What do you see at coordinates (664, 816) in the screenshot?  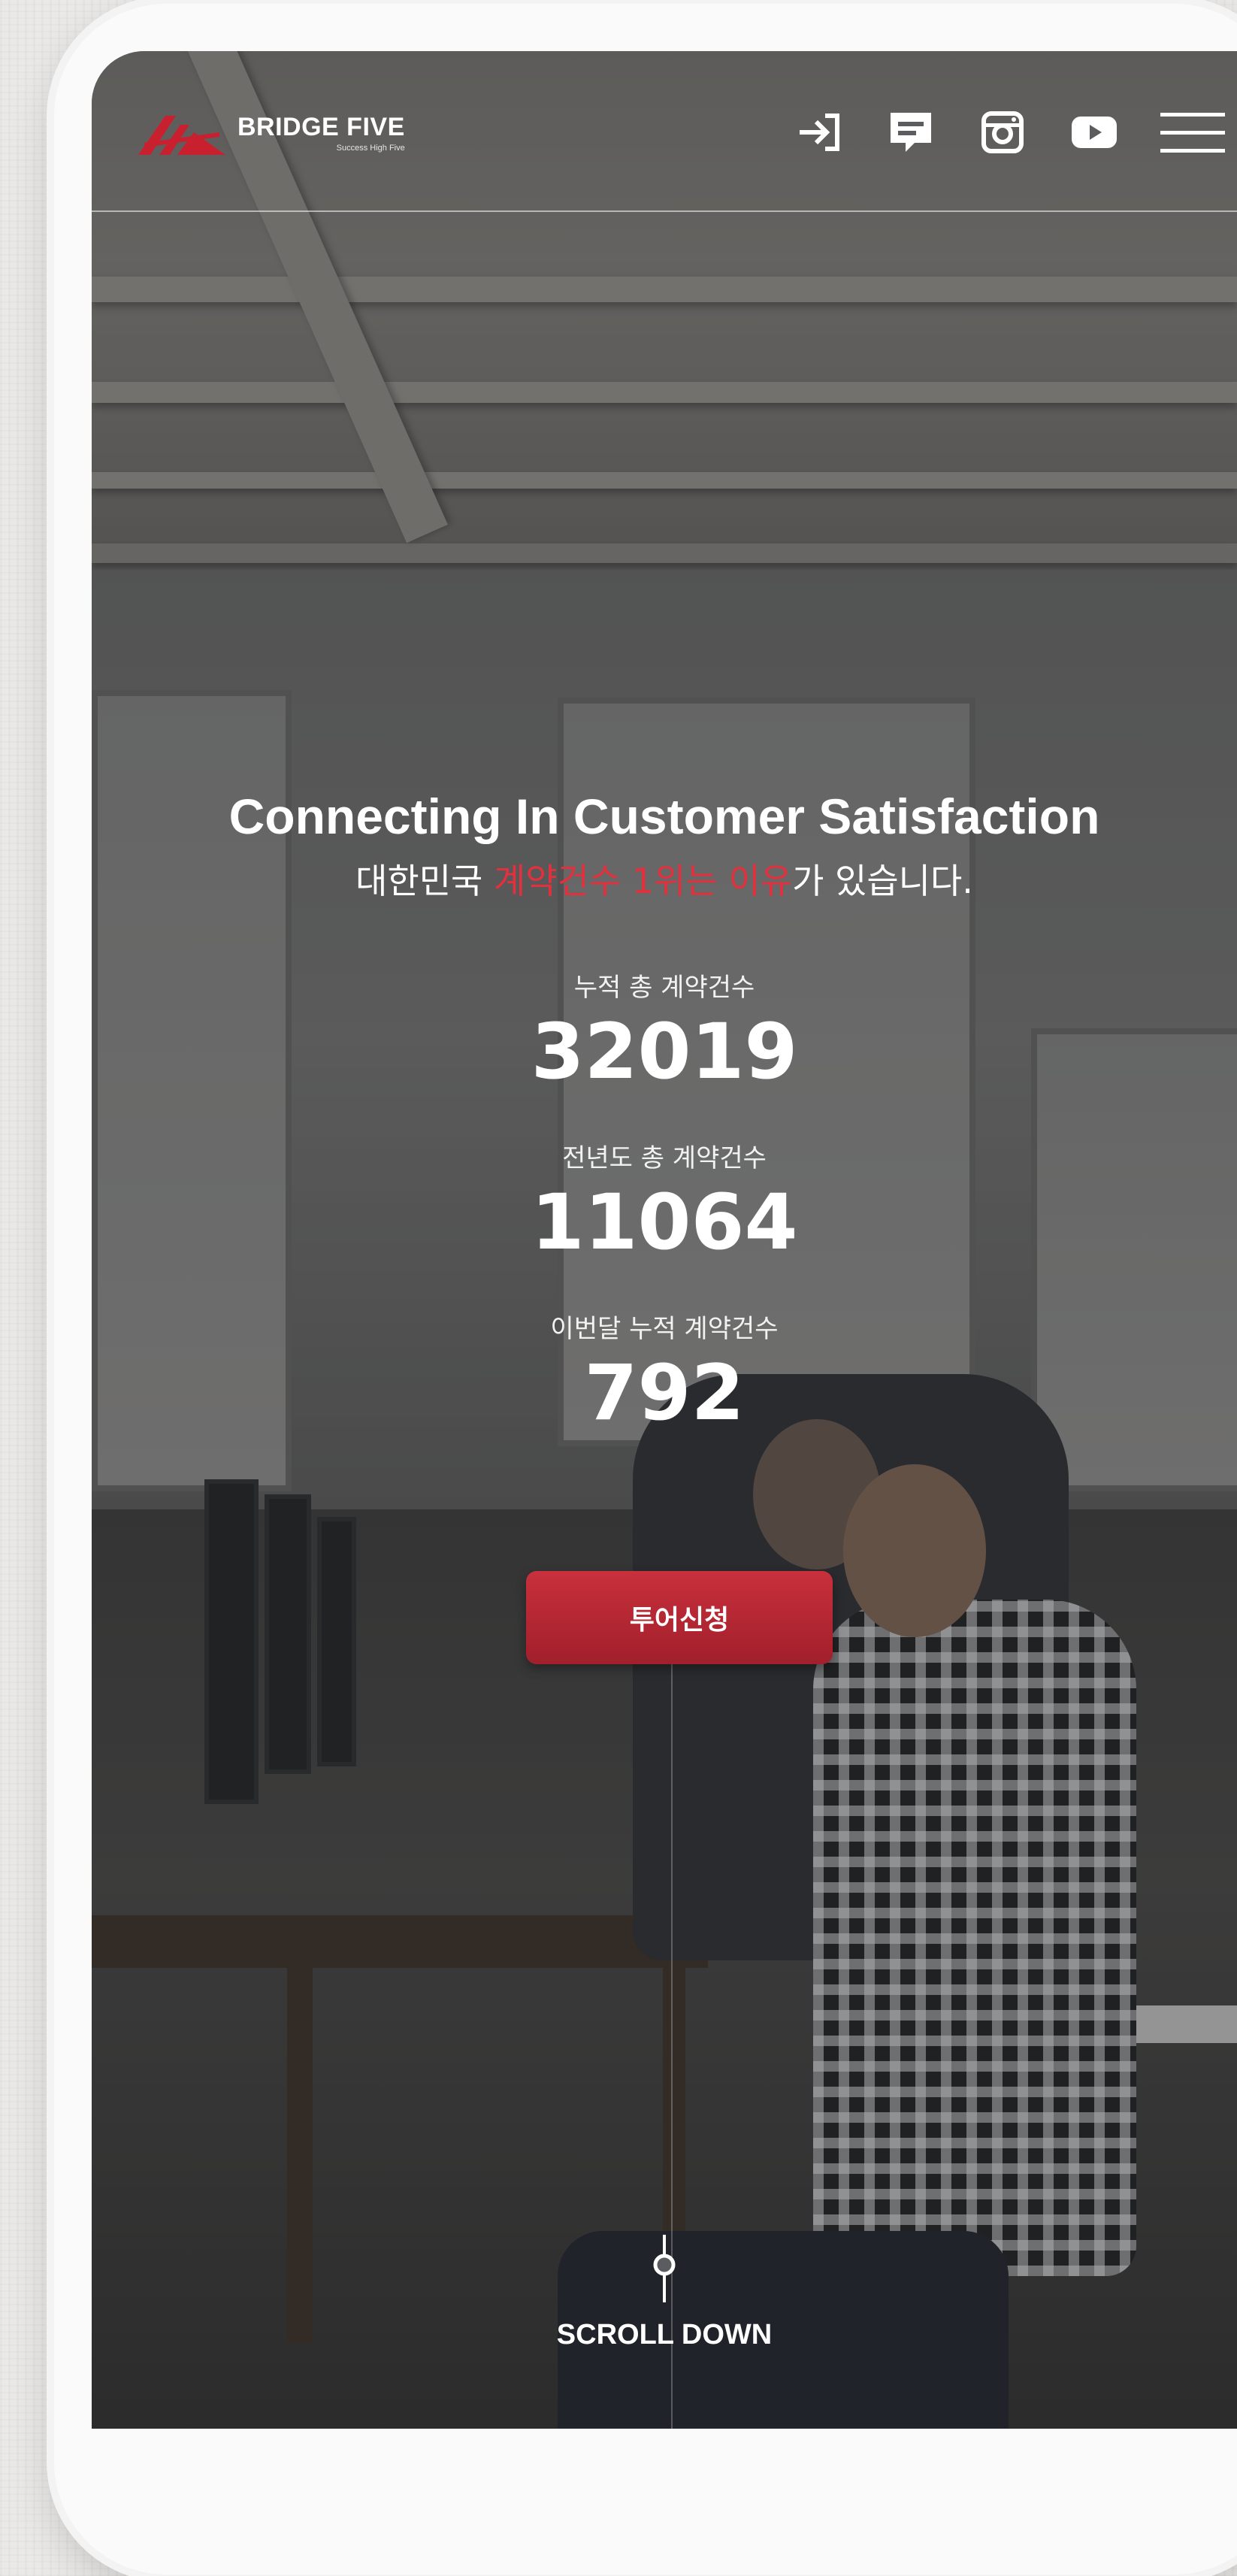 I see `hero-title: Connecting In Customer Satisfaction` at bounding box center [664, 816].